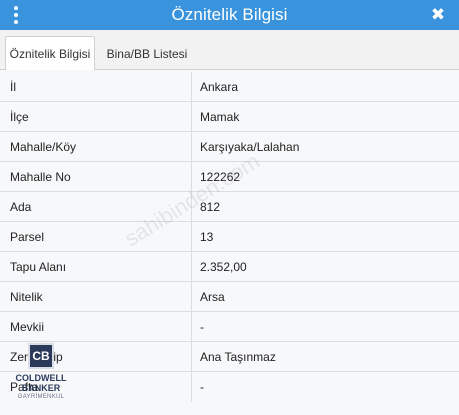  What do you see at coordinates (210, 206) in the screenshot?
I see `row-value: 812` at bounding box center [210, 206].